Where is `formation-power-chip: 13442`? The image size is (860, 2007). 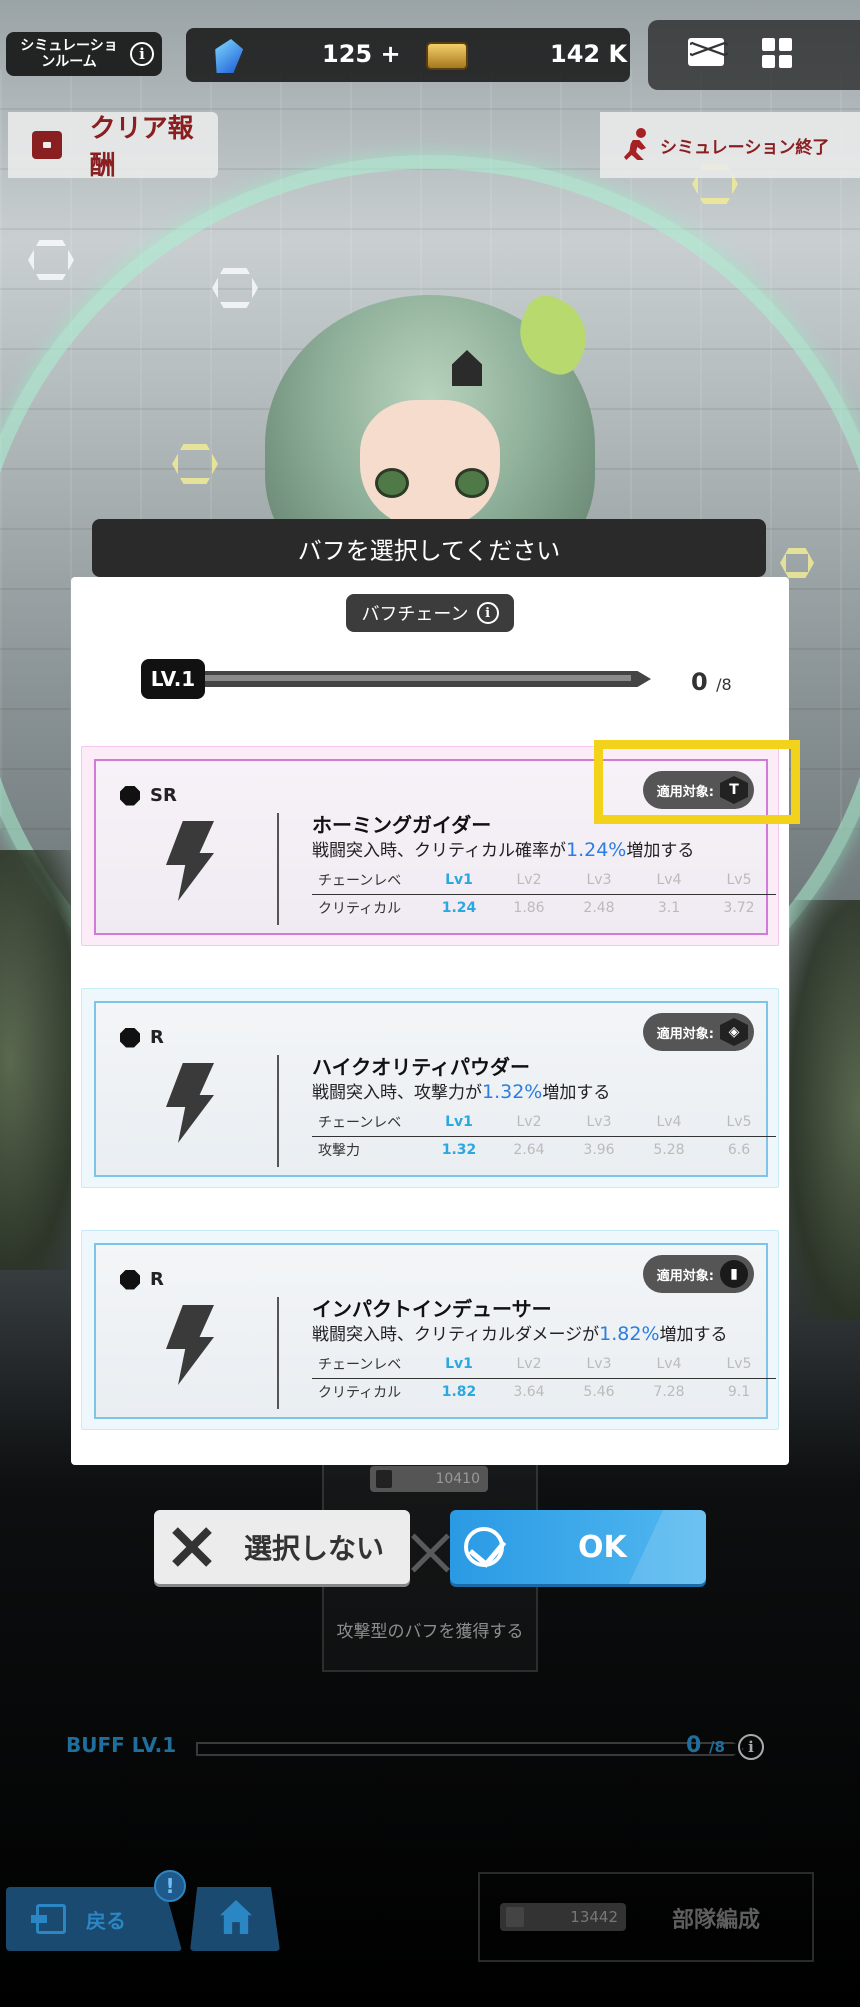 formation-power-chip: 13442 is located at coordinates (563, 1917).